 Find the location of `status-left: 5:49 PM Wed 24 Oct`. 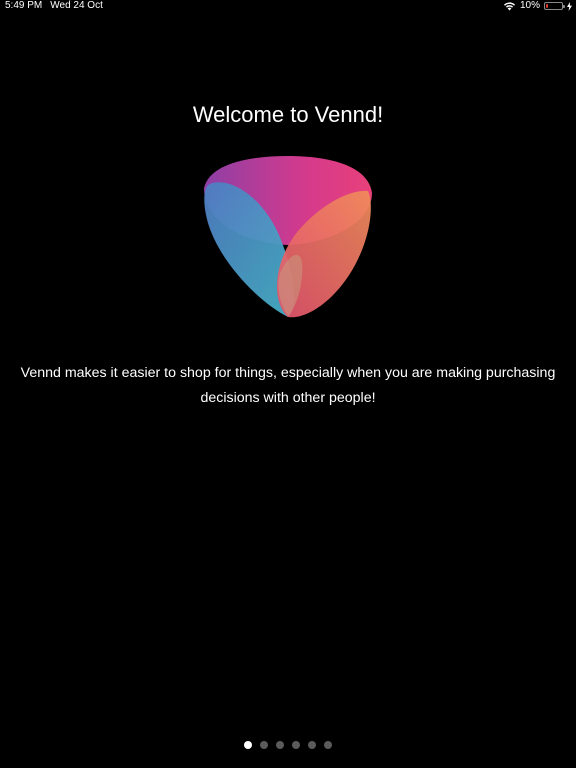

status-left: 5:49 PM Wed 24 Oct is located at coordinates (54, 6).